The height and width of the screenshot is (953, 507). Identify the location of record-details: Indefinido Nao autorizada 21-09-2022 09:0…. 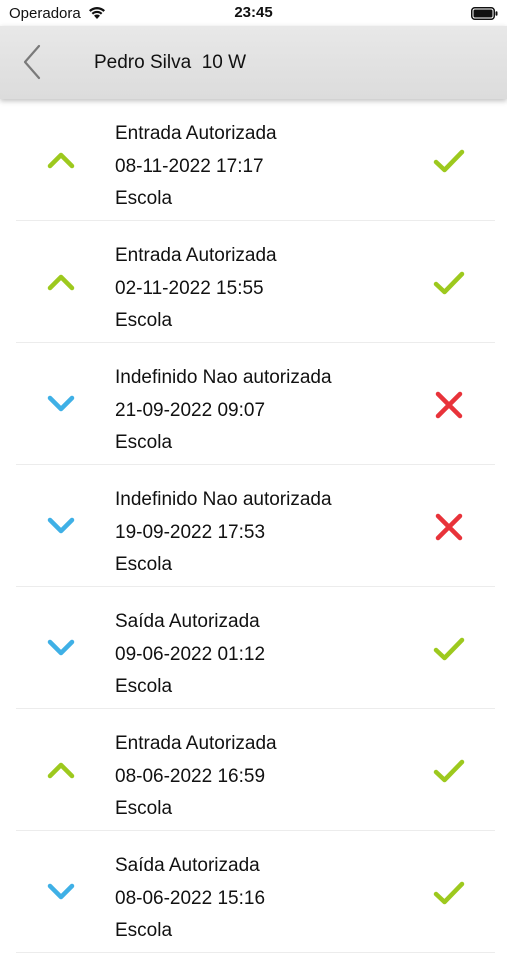
(223, 411).